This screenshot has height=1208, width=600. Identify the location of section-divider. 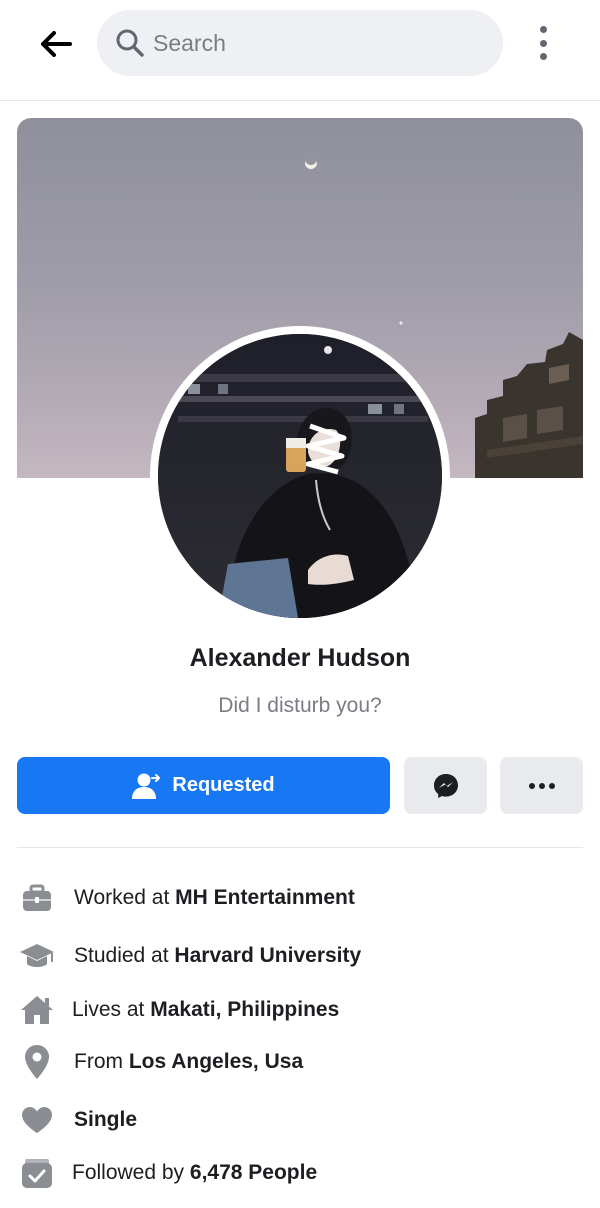
(300, 847).